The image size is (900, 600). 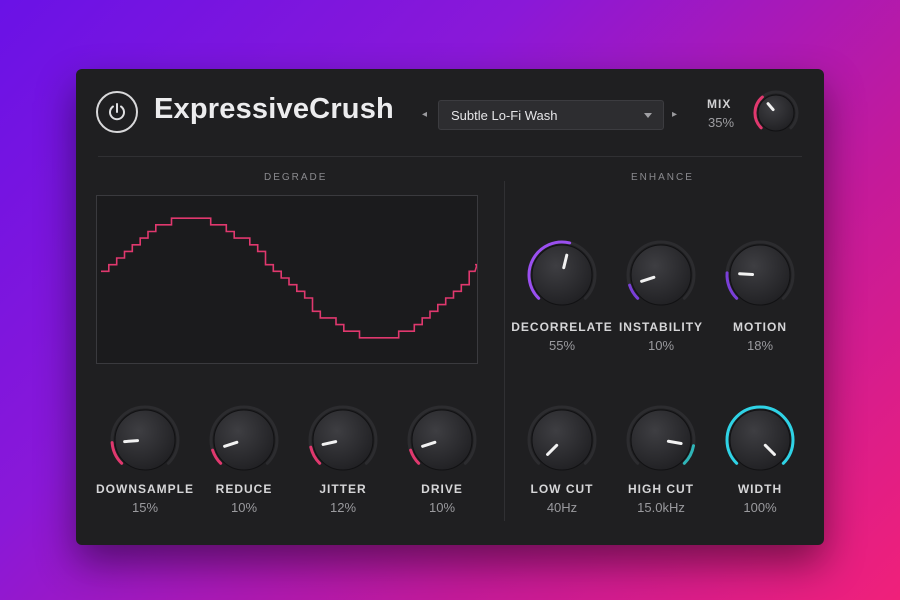 I want to click on drive-value: 10%, so click(x=442, y=507).